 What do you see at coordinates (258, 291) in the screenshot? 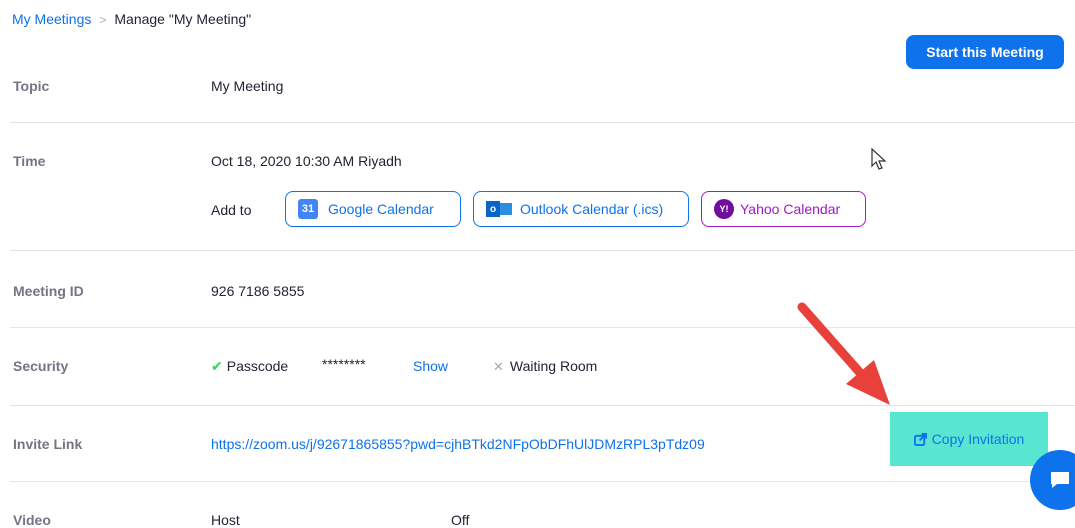
I see `meeting-id-value: 926 7186 5855` at bounding box center [258, 291].